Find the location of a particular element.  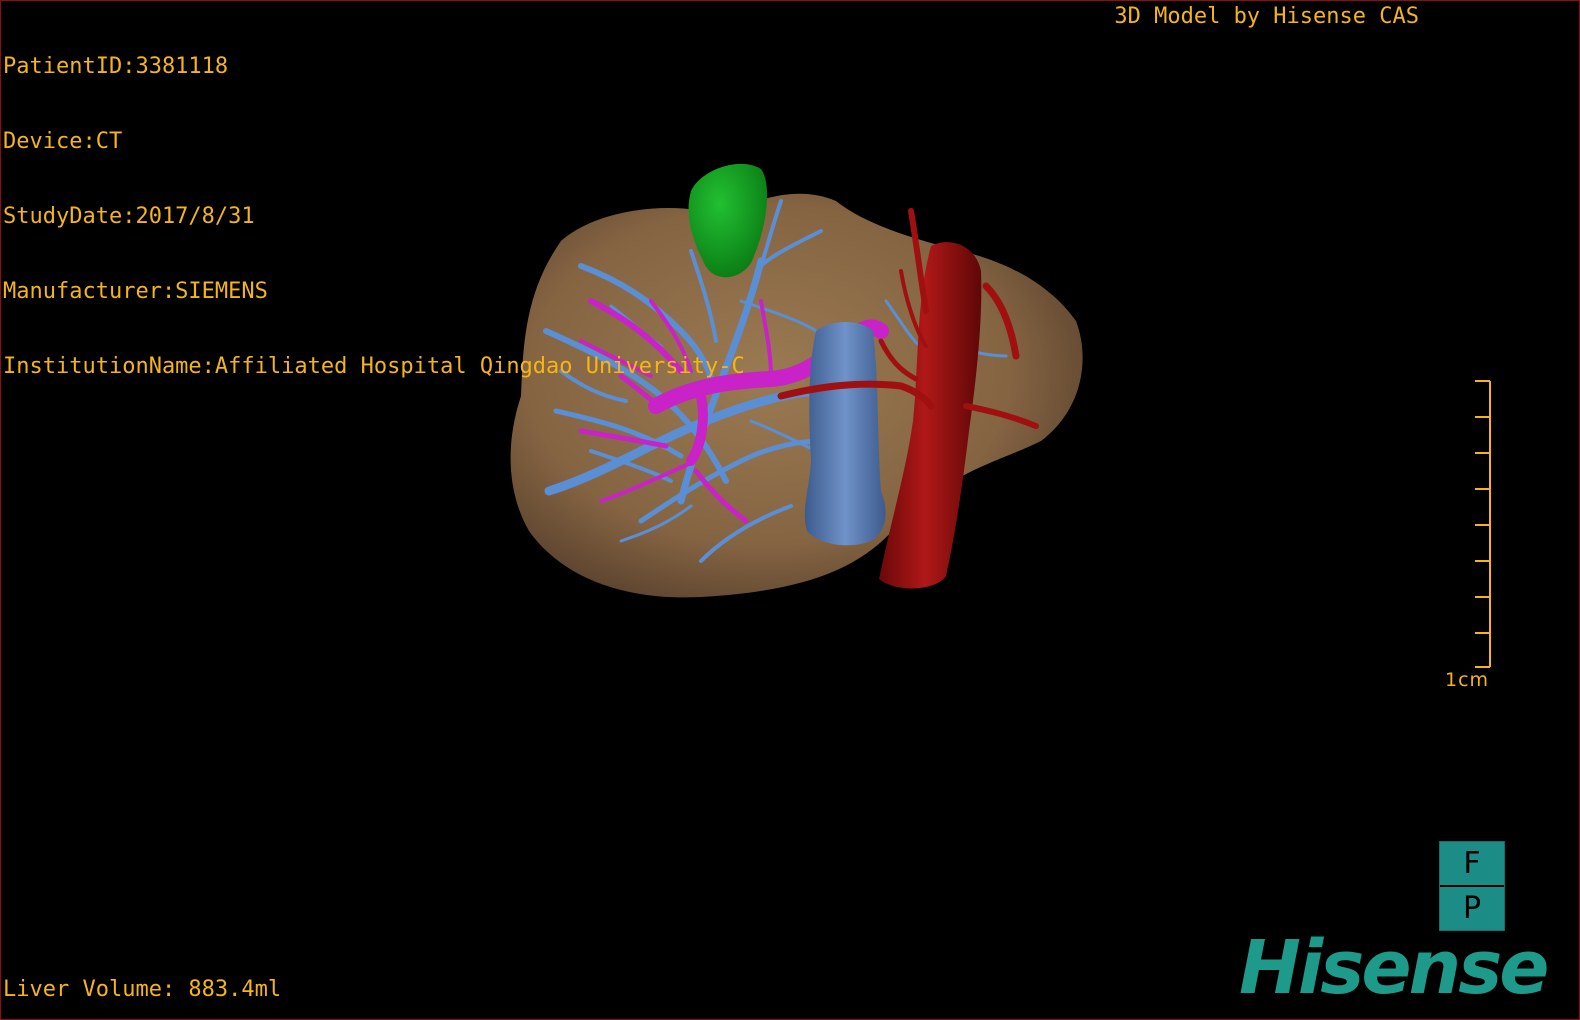

study-date-label: StudyDate:2017/8/31 is located at coordinates (129, 216).